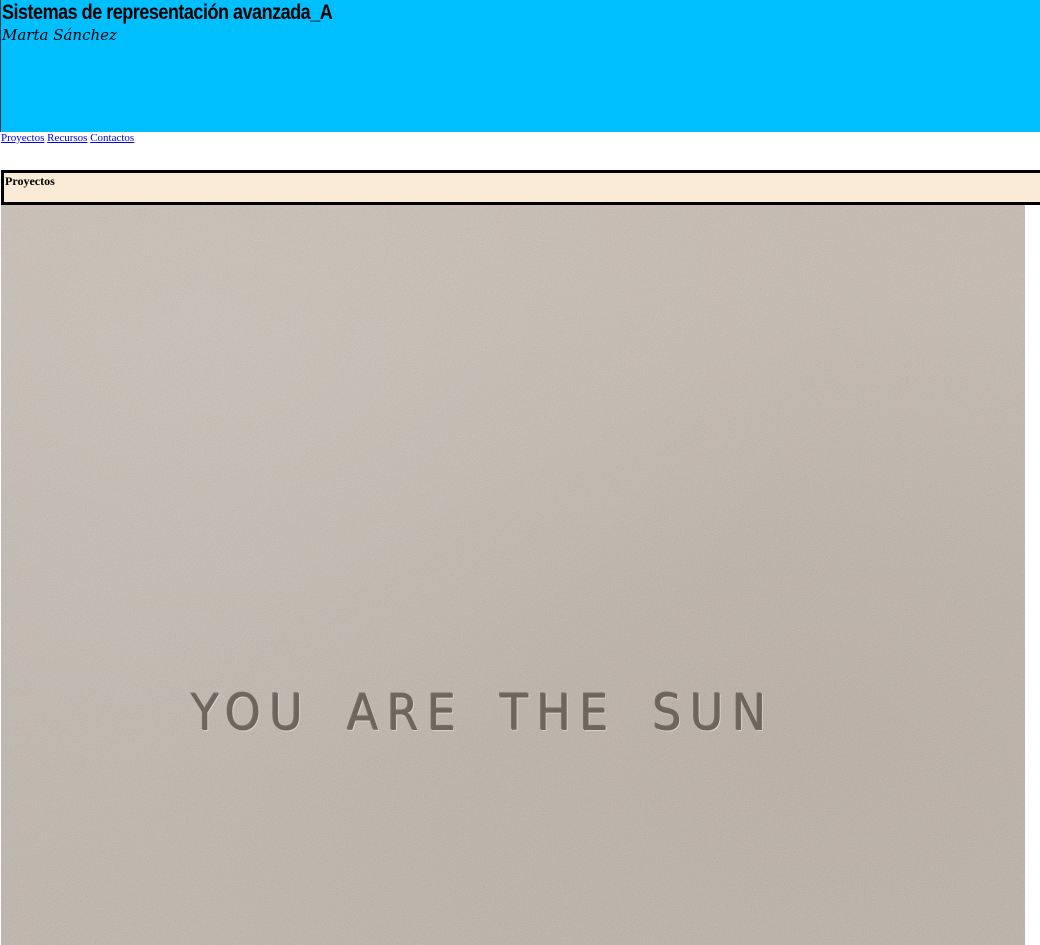 The height and width of the screenshot is (945, 1040). I want to click on hero-embossed-text: YOU ARE THE SUN, so click(483, 713).